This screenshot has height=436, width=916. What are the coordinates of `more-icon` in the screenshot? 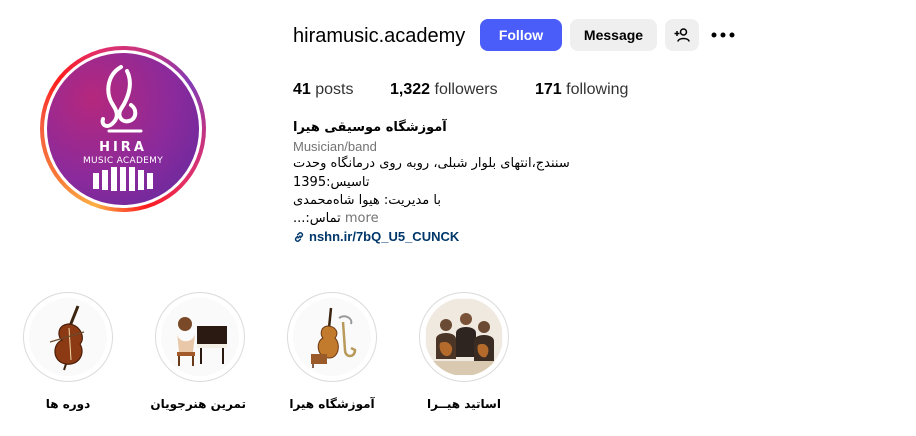 It's located at (723, 35).